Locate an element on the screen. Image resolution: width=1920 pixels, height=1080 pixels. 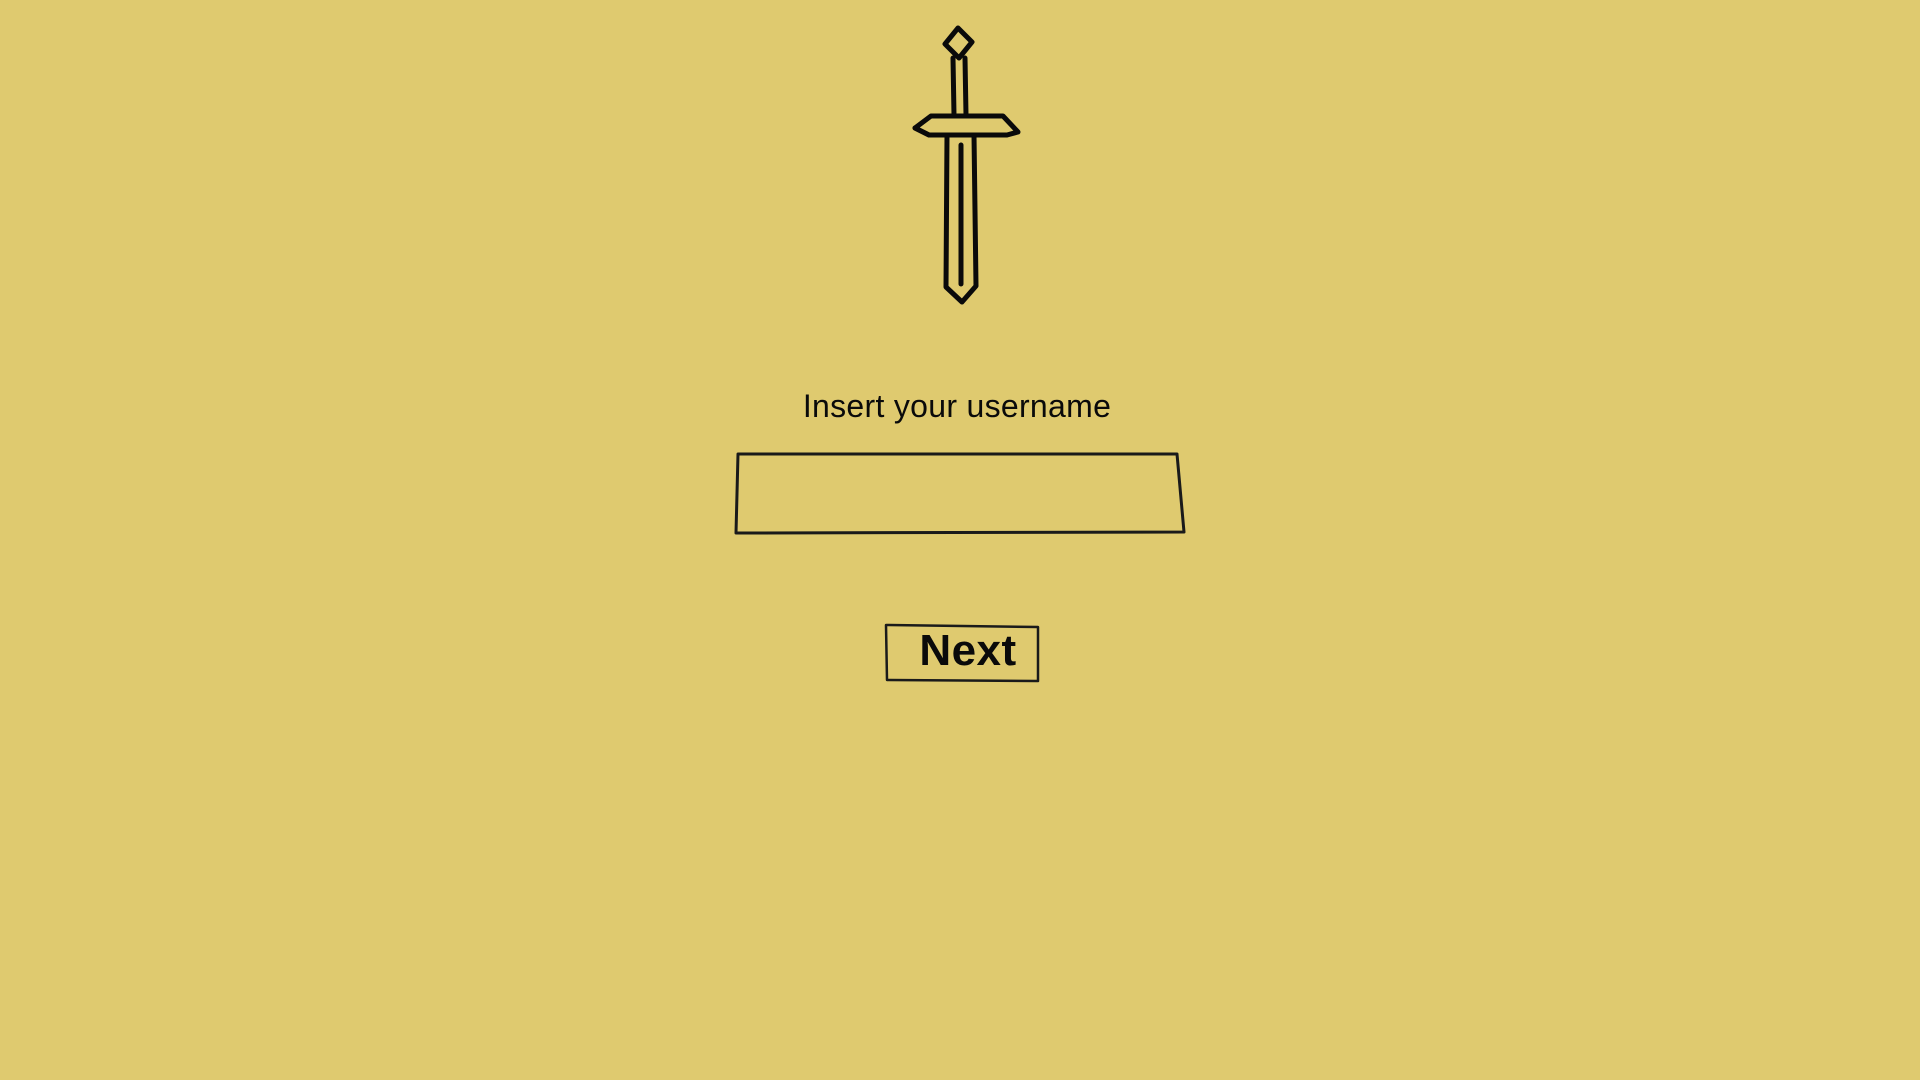
username-field-container is located at coordinates (960, 493).